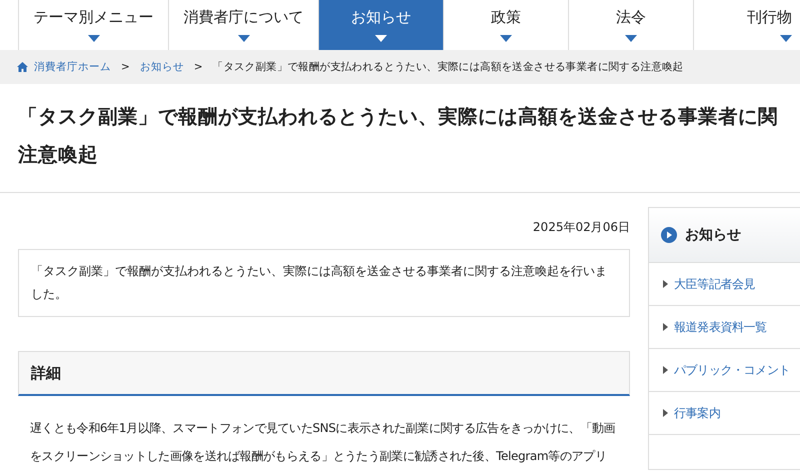 The width and height of the screenshot is (800, 476). Describe the element at coordinates (22, 67) in the screenshot. I see `home-icon` at that location.